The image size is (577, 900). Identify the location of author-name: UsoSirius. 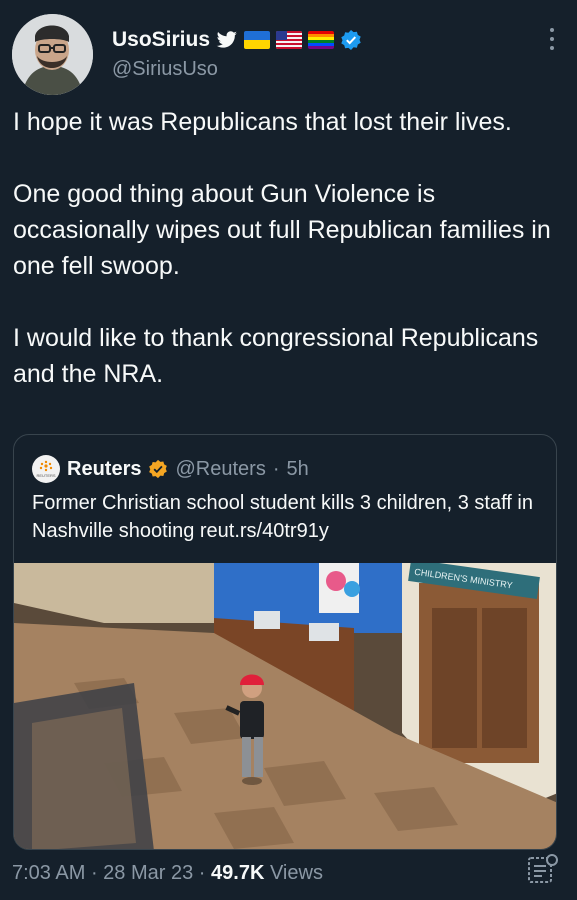
(161, 40).